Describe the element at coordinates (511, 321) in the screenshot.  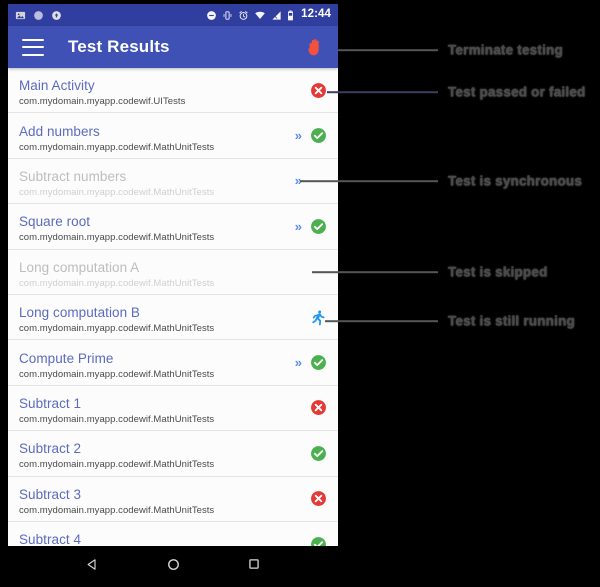
I see `annotation-label: Test is still running` at that location.